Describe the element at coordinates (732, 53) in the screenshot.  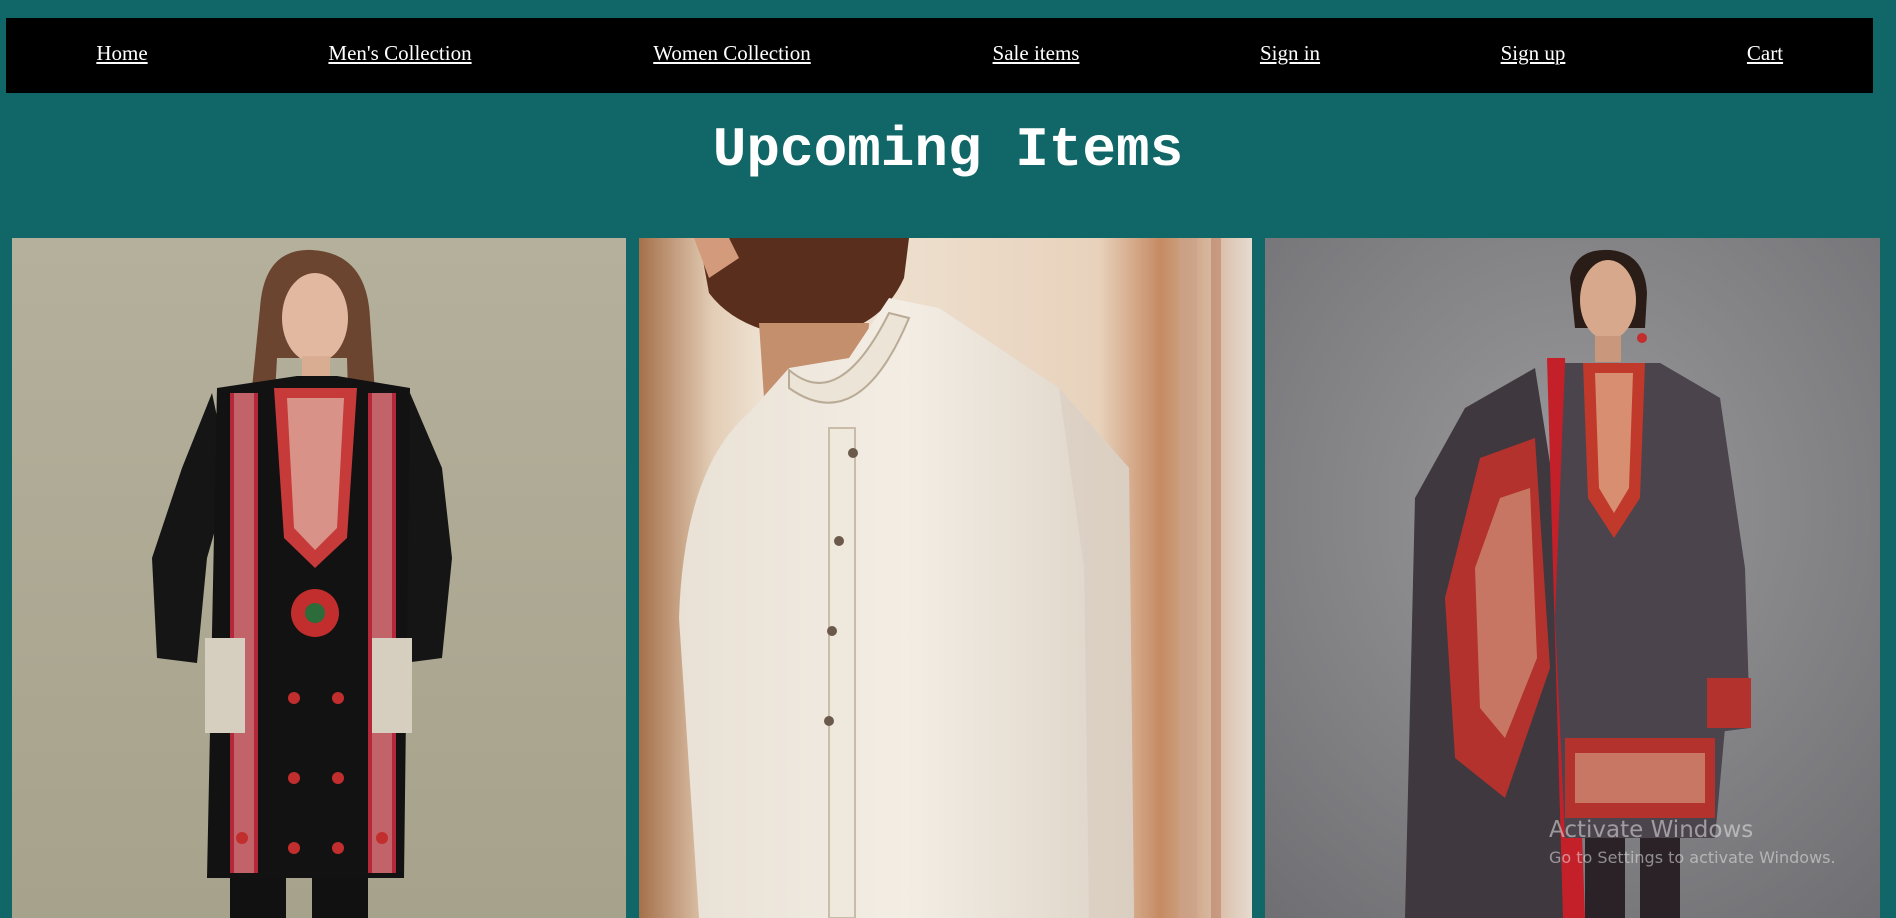
I see `nav-link-women-collection: Women Collection` at that location.